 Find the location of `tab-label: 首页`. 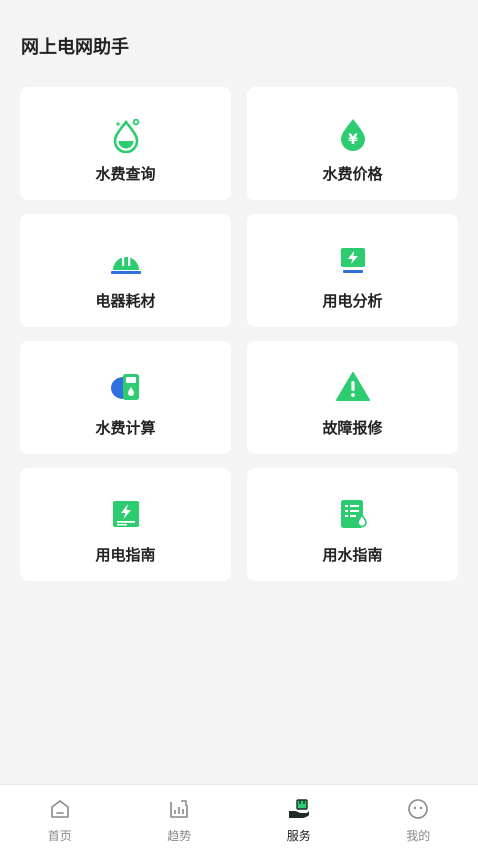

tab-label: 首页 is located at coordinates (59, 836).